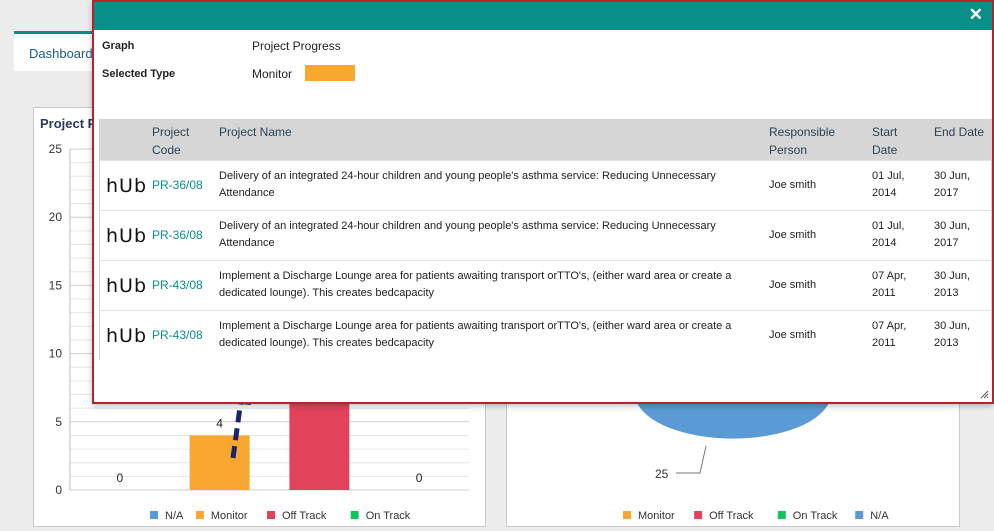  I want to click on y-tick-label: 0, so click(58, 490).